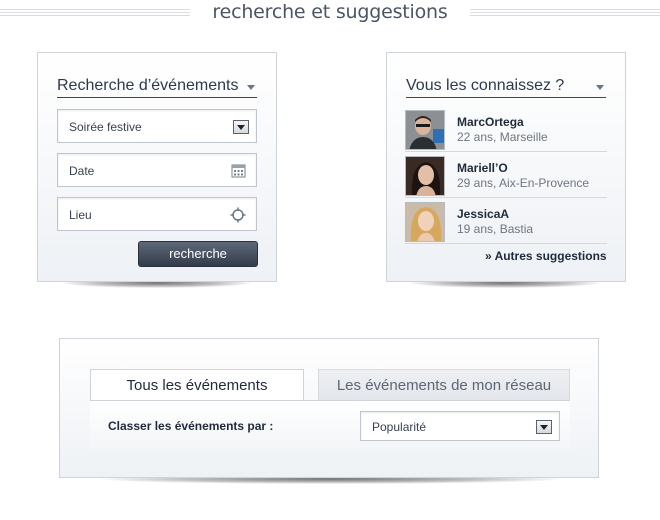 The height and width of the screenshot is (520, 660). I want to click on date-field: Date, so click(157, 170).